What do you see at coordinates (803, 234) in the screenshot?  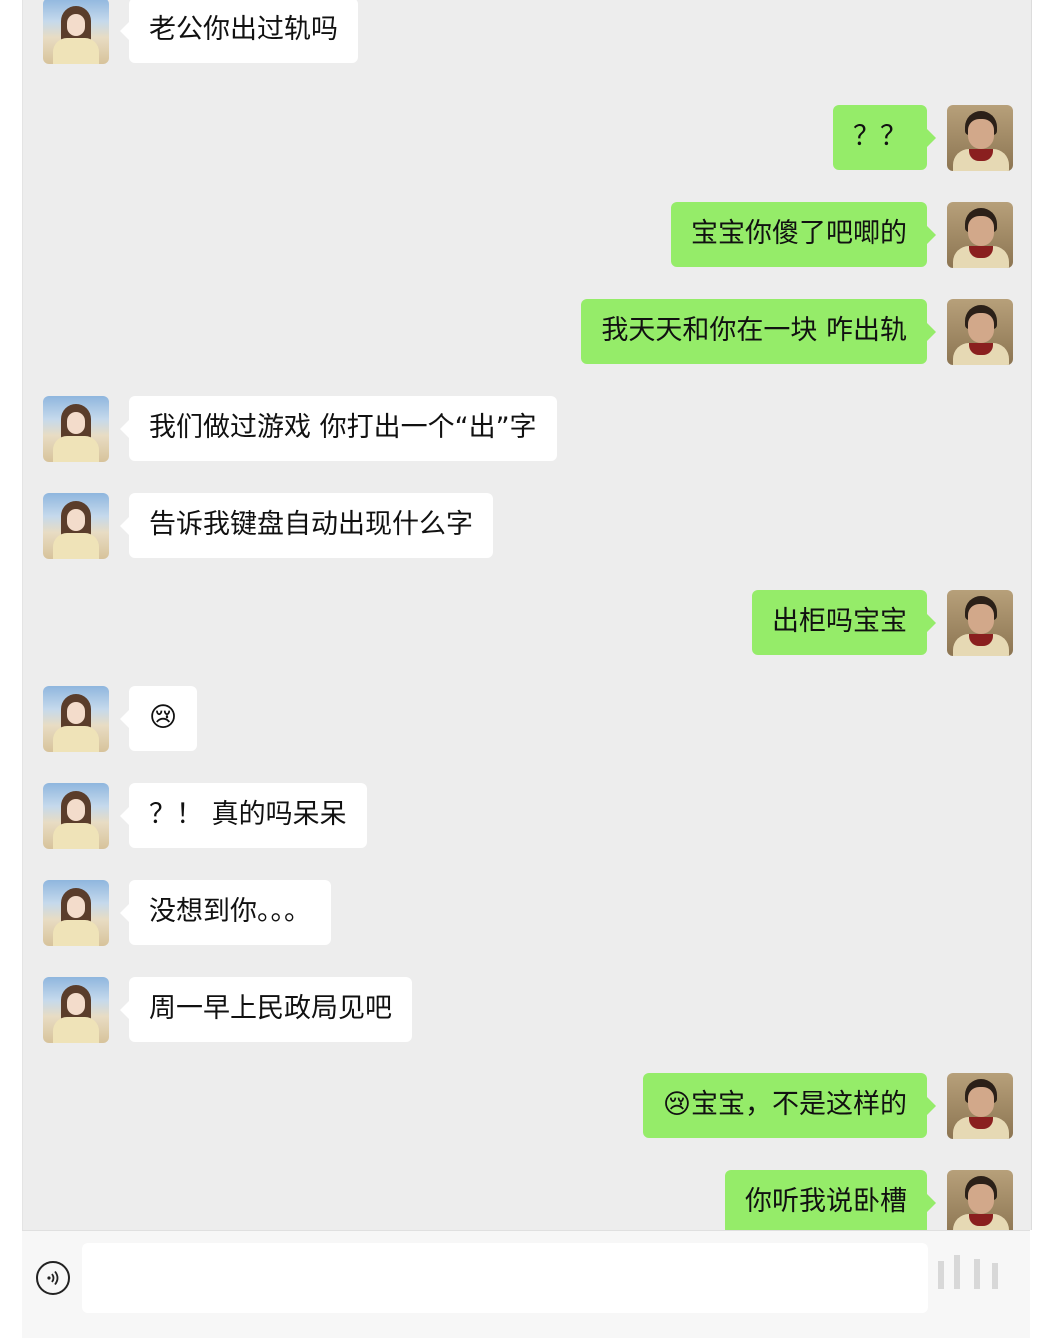 I see `message-bubble: 宝宝你傻了吧唧的` at bounding box center [803, 234].